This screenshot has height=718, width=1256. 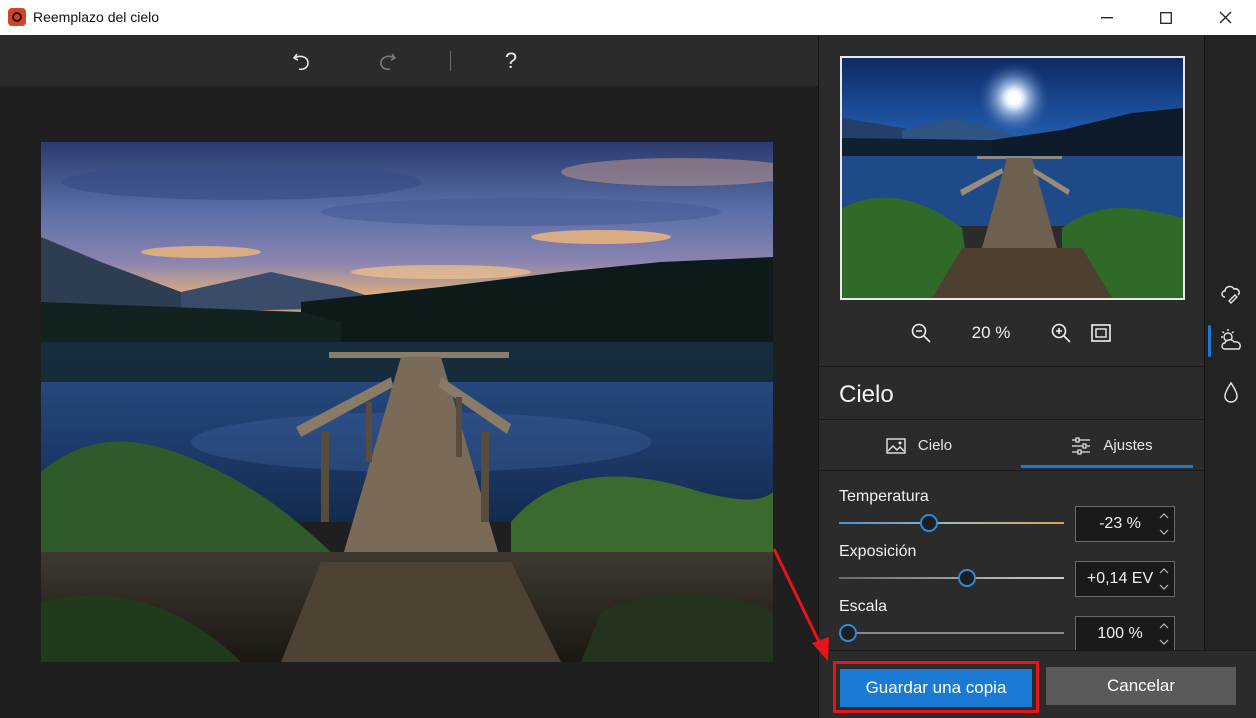 What do you see at coordinates (17, 17) in the screenshot?
I see `app-logo-icon` at bounding box center [17, 17].